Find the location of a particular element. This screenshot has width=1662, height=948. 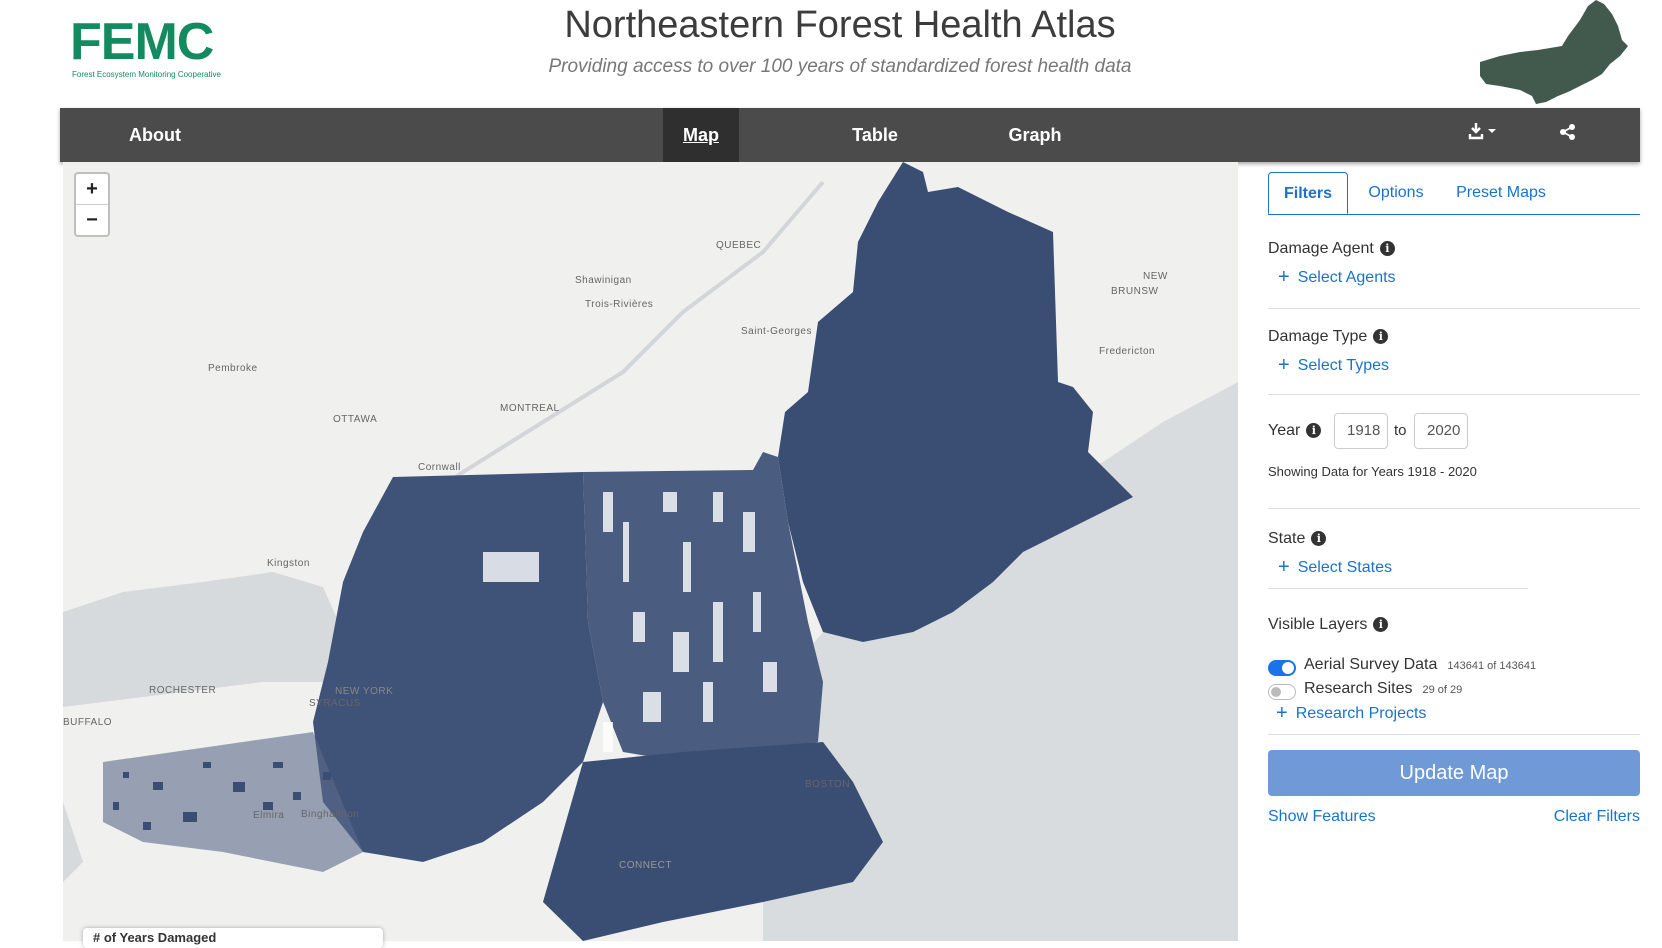

research-projects-text: Research Projects is located at coordinates (1361, 713).